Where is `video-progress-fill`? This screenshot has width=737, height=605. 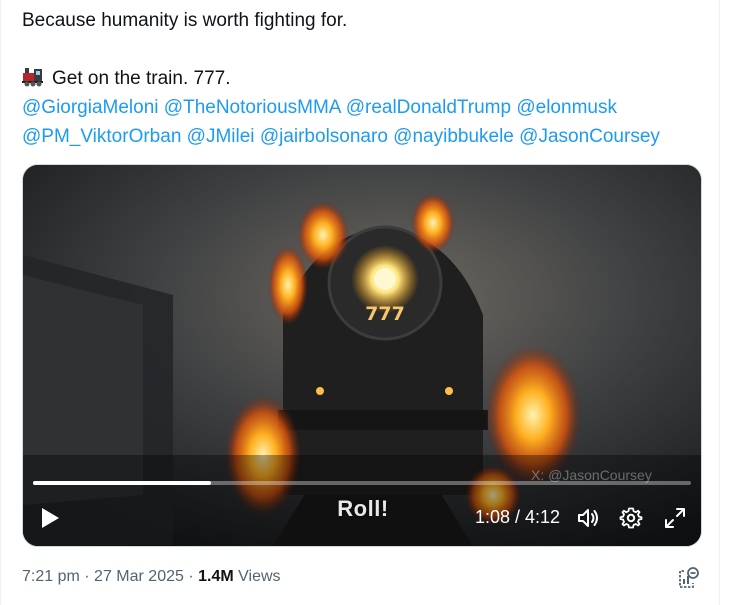
video-progress-fill is located at coordinates (122, 483).